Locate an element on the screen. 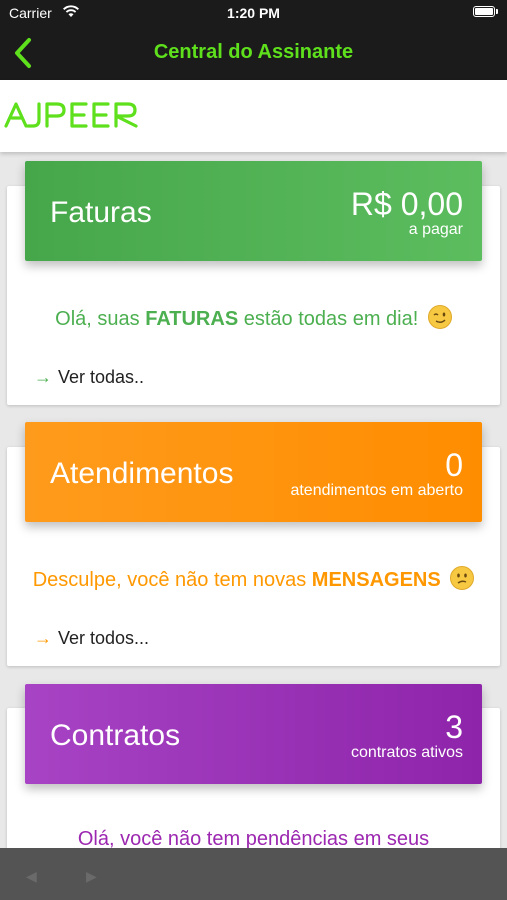 The height and width of the screenshot is (900, 507). ver-todas-link: → Ver todas.. is located at coordinates (89, 377).